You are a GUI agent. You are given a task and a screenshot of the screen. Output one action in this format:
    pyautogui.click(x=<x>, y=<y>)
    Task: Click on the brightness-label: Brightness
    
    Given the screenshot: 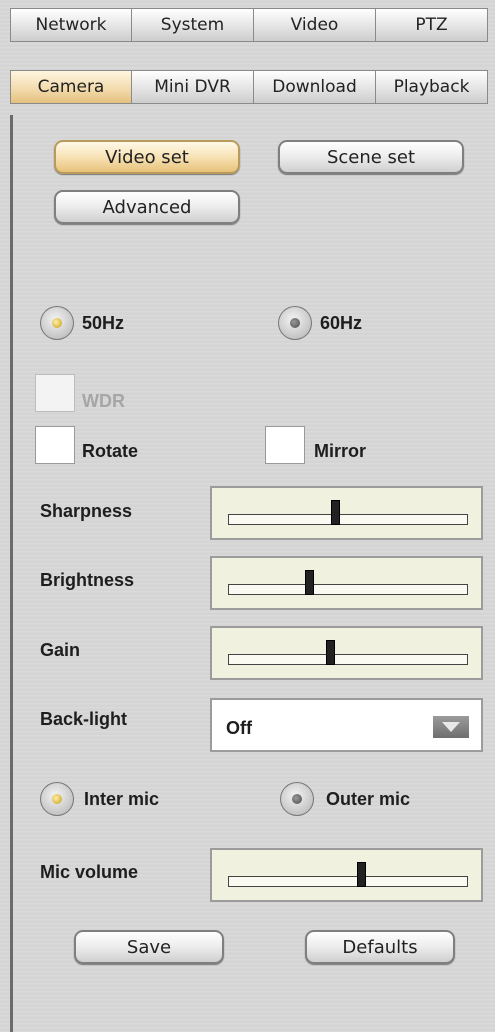 What is the action you would take?
    pyautogui.click(x=87, y=580)
    